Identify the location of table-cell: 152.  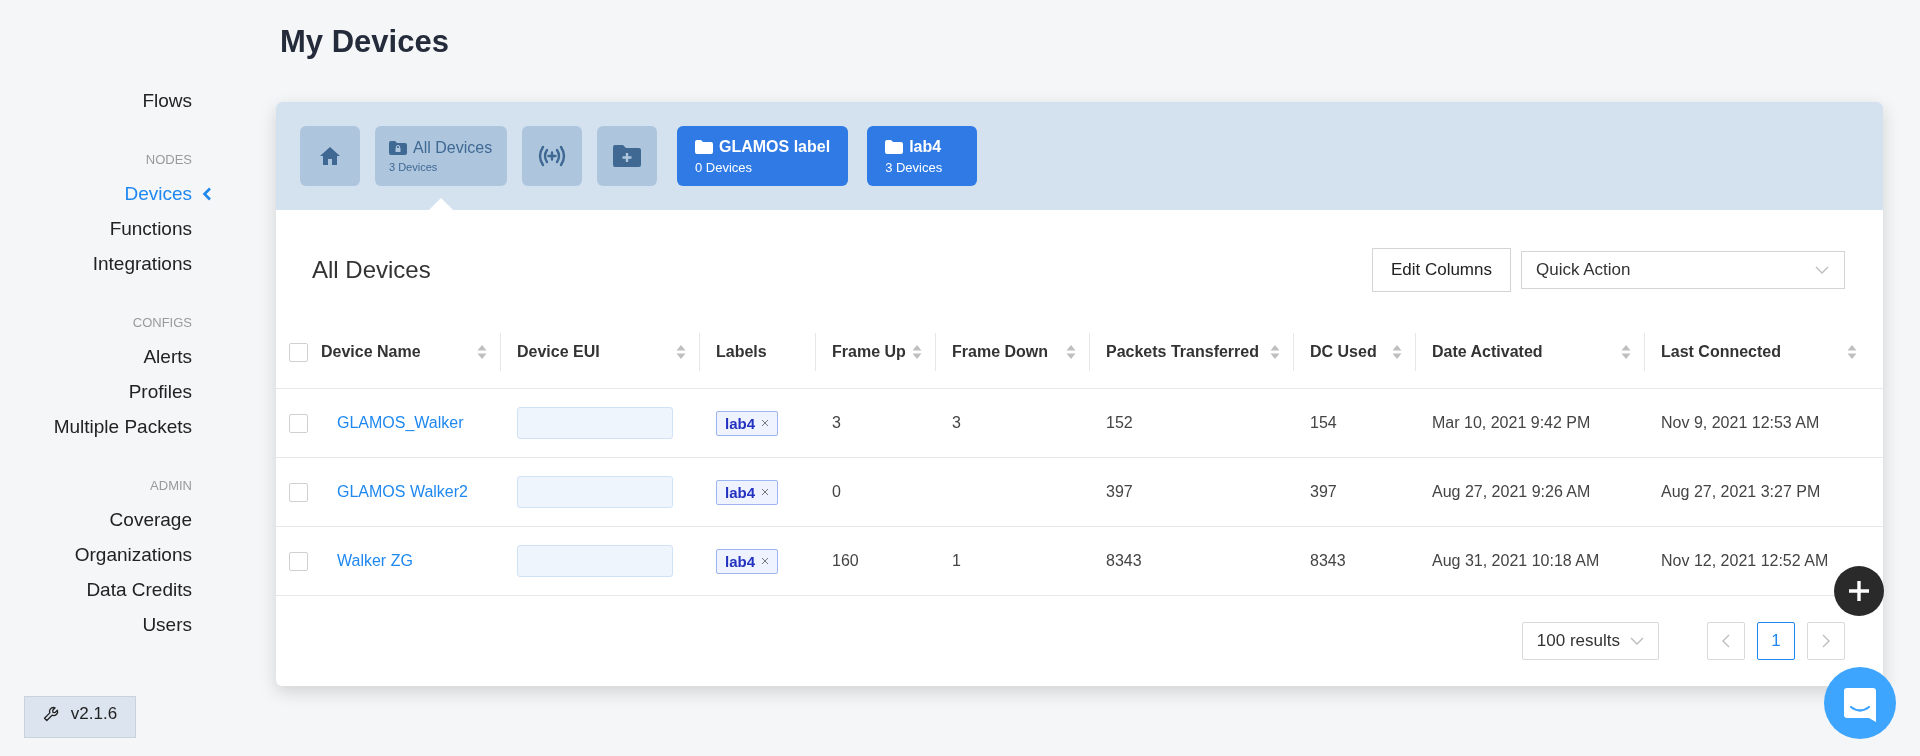
(1119, 422).